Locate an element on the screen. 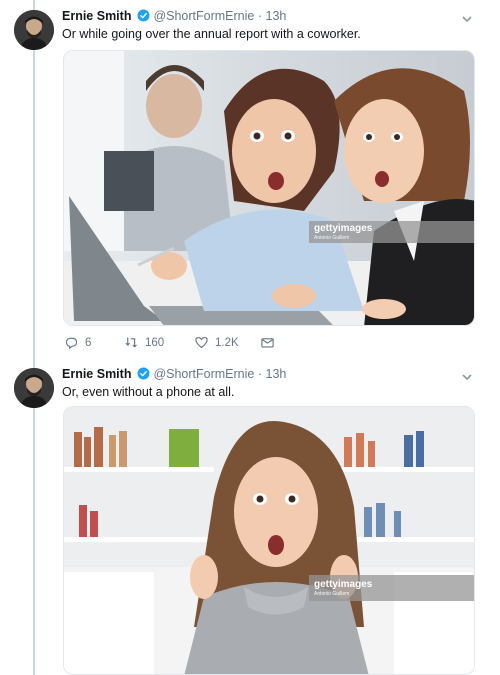 This screenshot has height=675, width=500. retweet-icon is located at coordinates (131, 342).